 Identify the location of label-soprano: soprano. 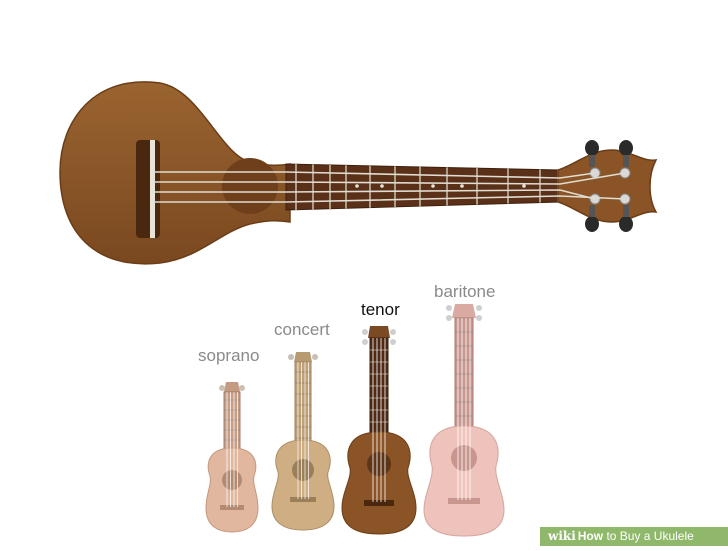
(229, 355).